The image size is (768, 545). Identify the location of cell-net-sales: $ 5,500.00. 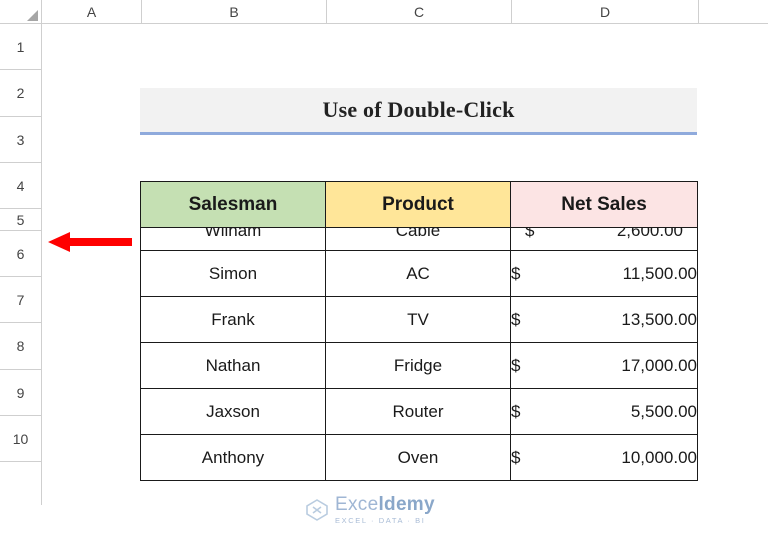
(604, 411).